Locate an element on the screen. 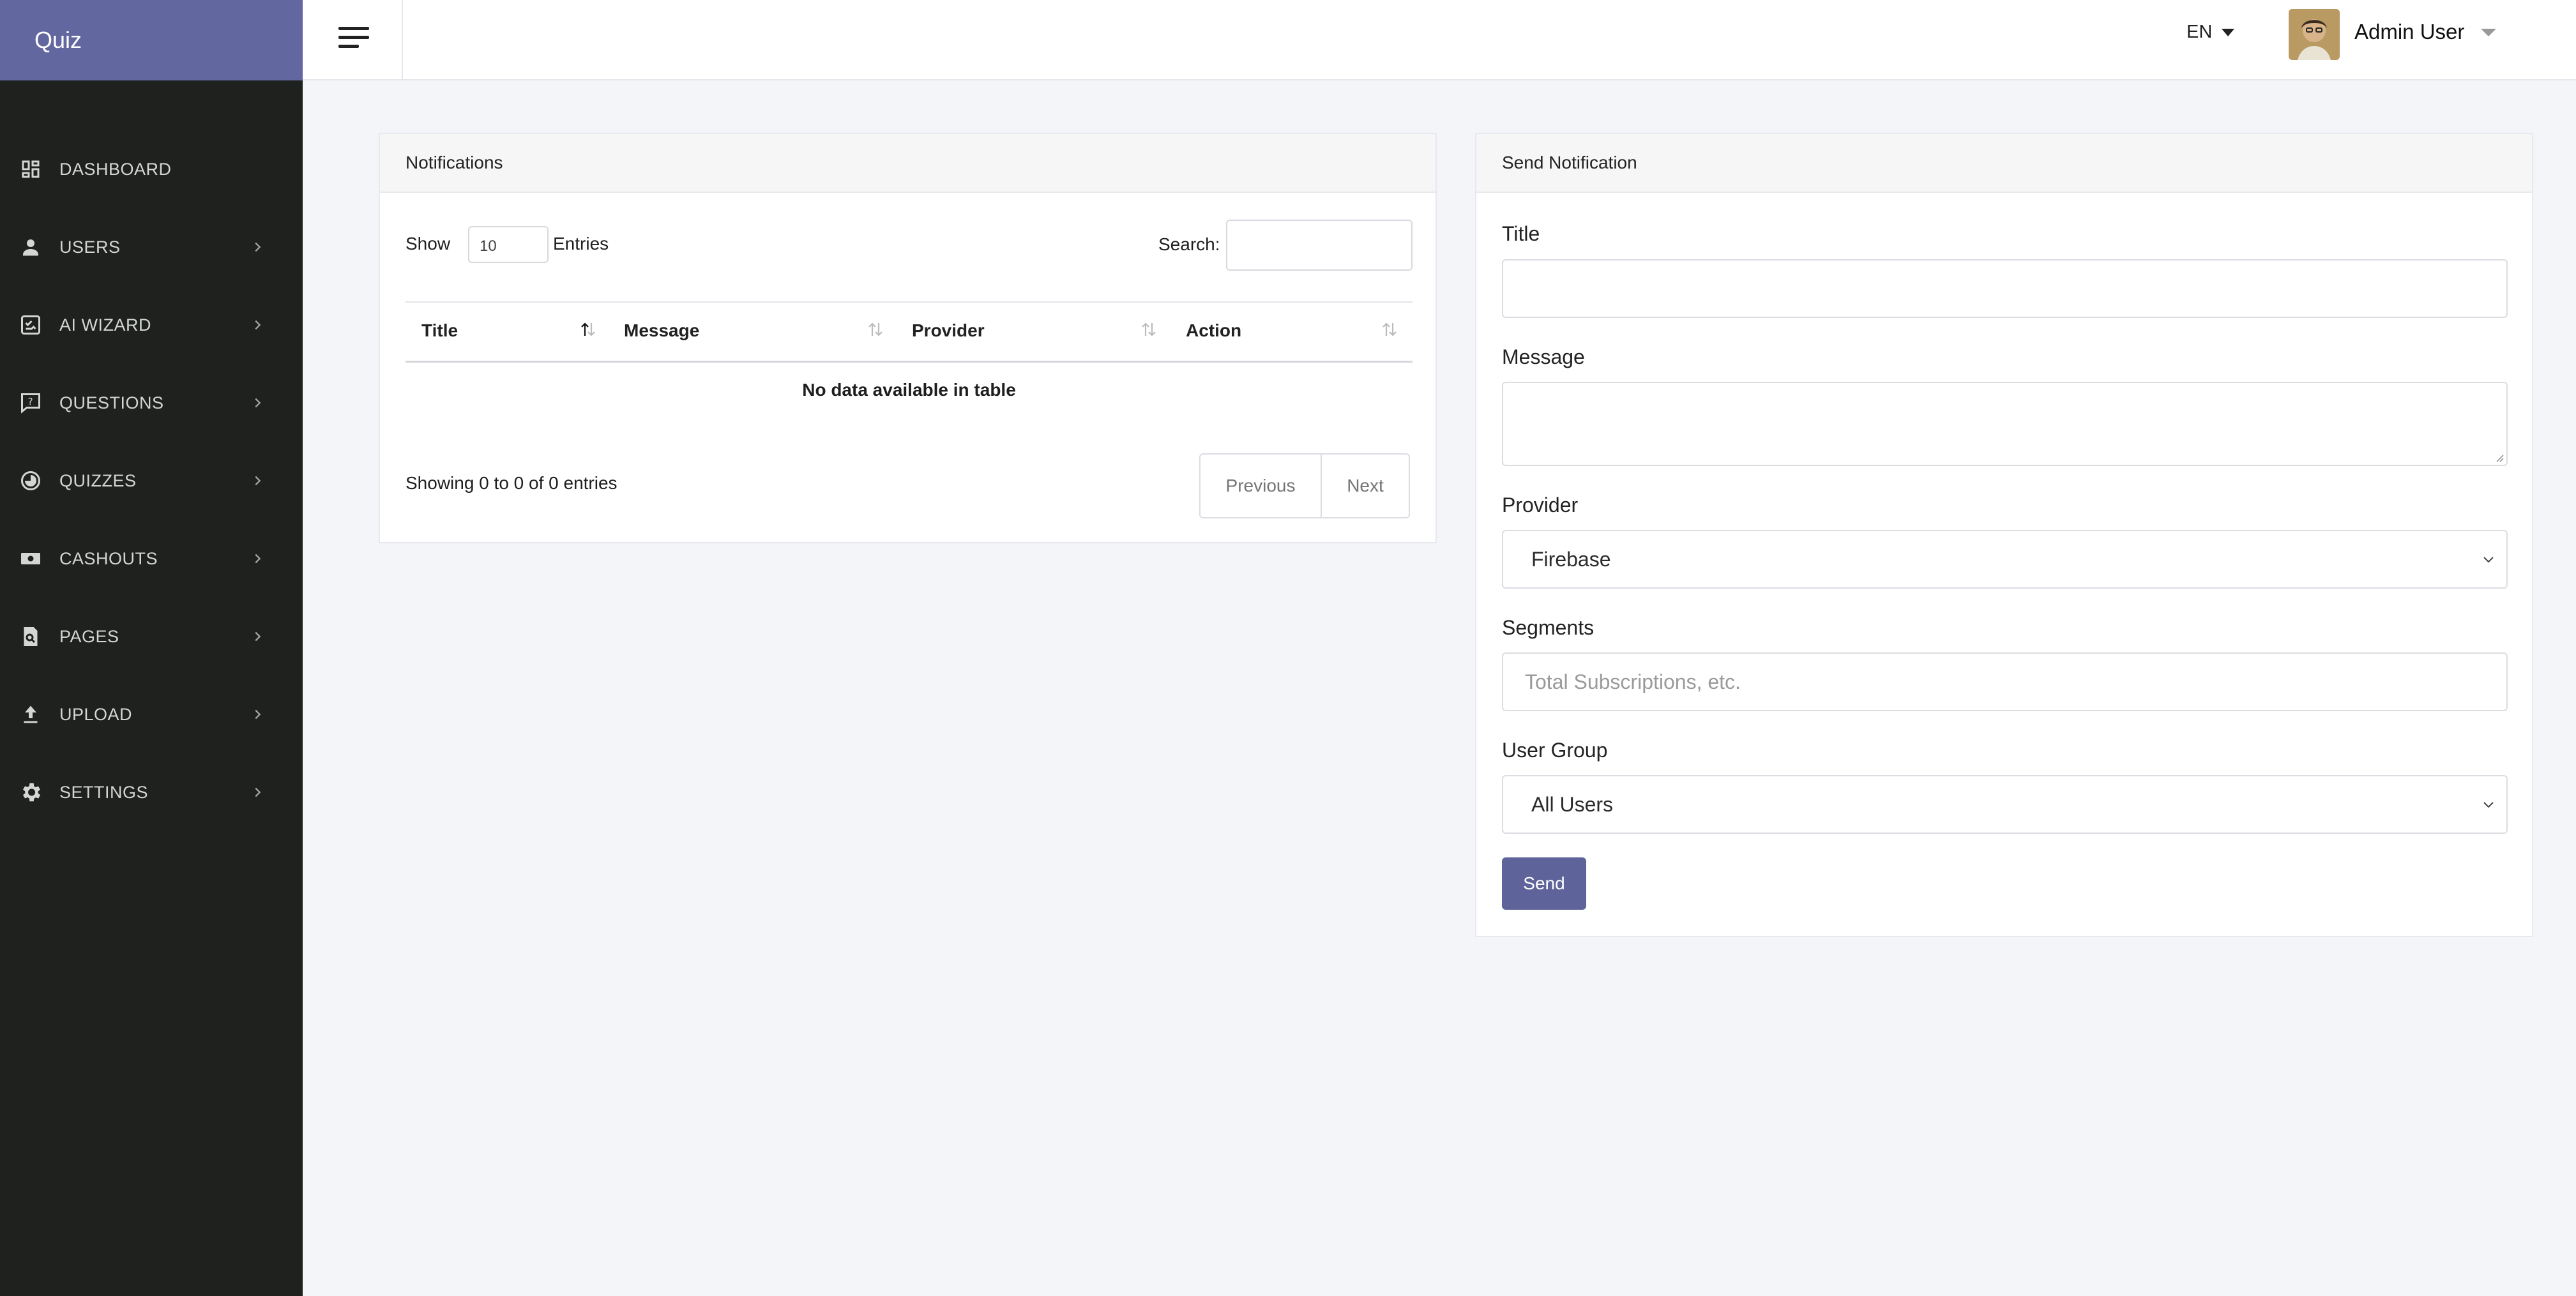 The image size is (2576, 1296). send-button: Send is located at coordinates (1544, 883).